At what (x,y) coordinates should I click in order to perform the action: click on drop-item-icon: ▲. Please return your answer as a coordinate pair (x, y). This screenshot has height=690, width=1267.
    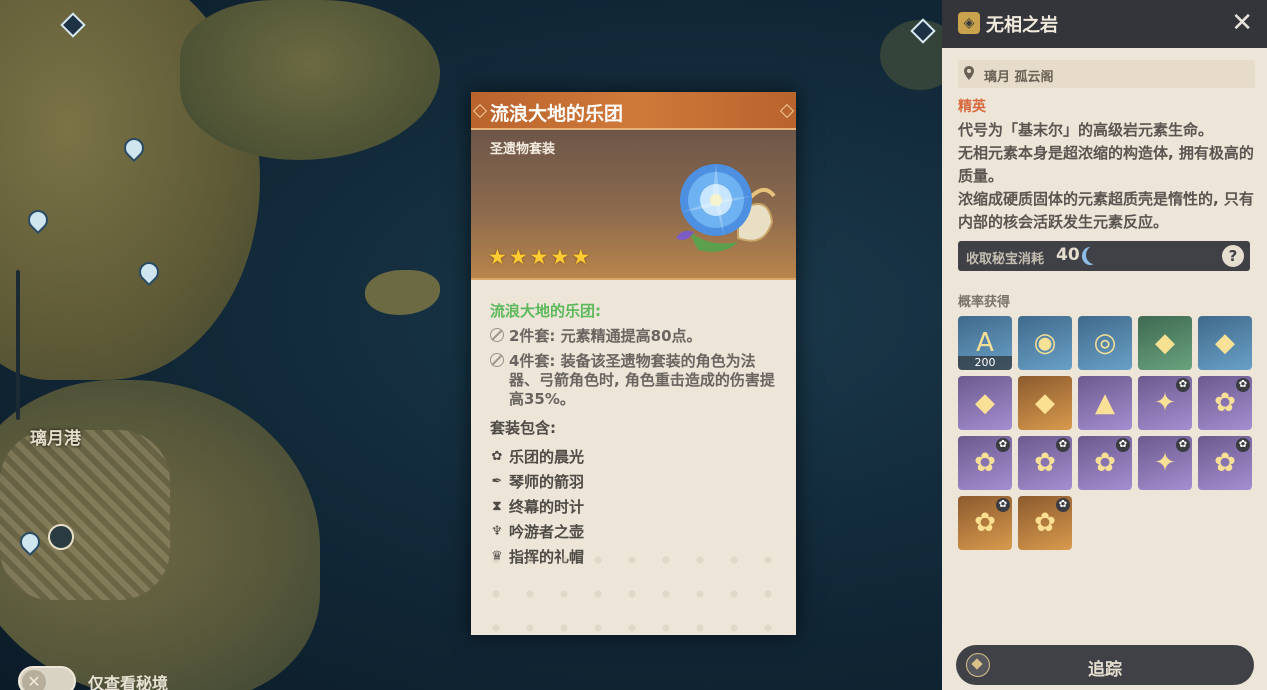
    Looking at the image, I should click on (1105, 403).